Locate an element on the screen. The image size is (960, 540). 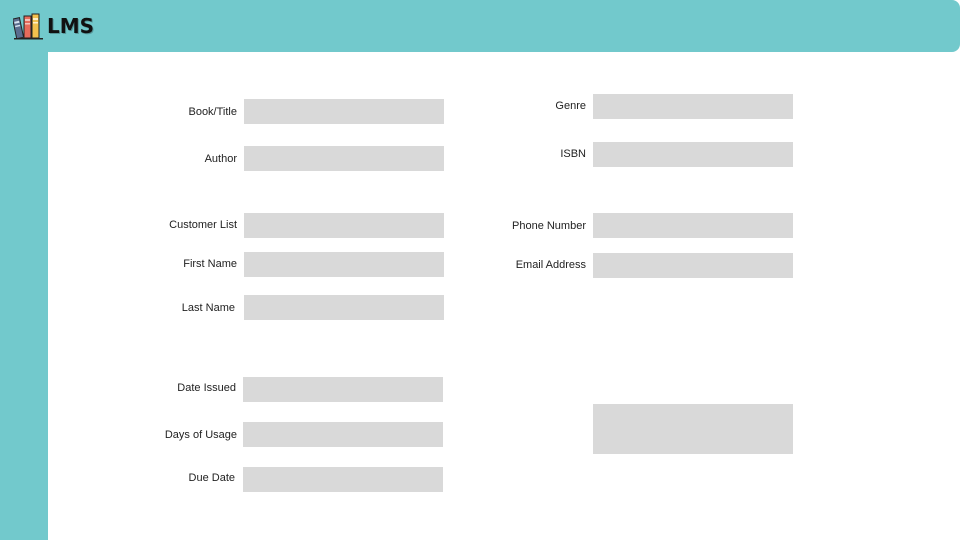
due-date-input is located at coordinates (343, 479).